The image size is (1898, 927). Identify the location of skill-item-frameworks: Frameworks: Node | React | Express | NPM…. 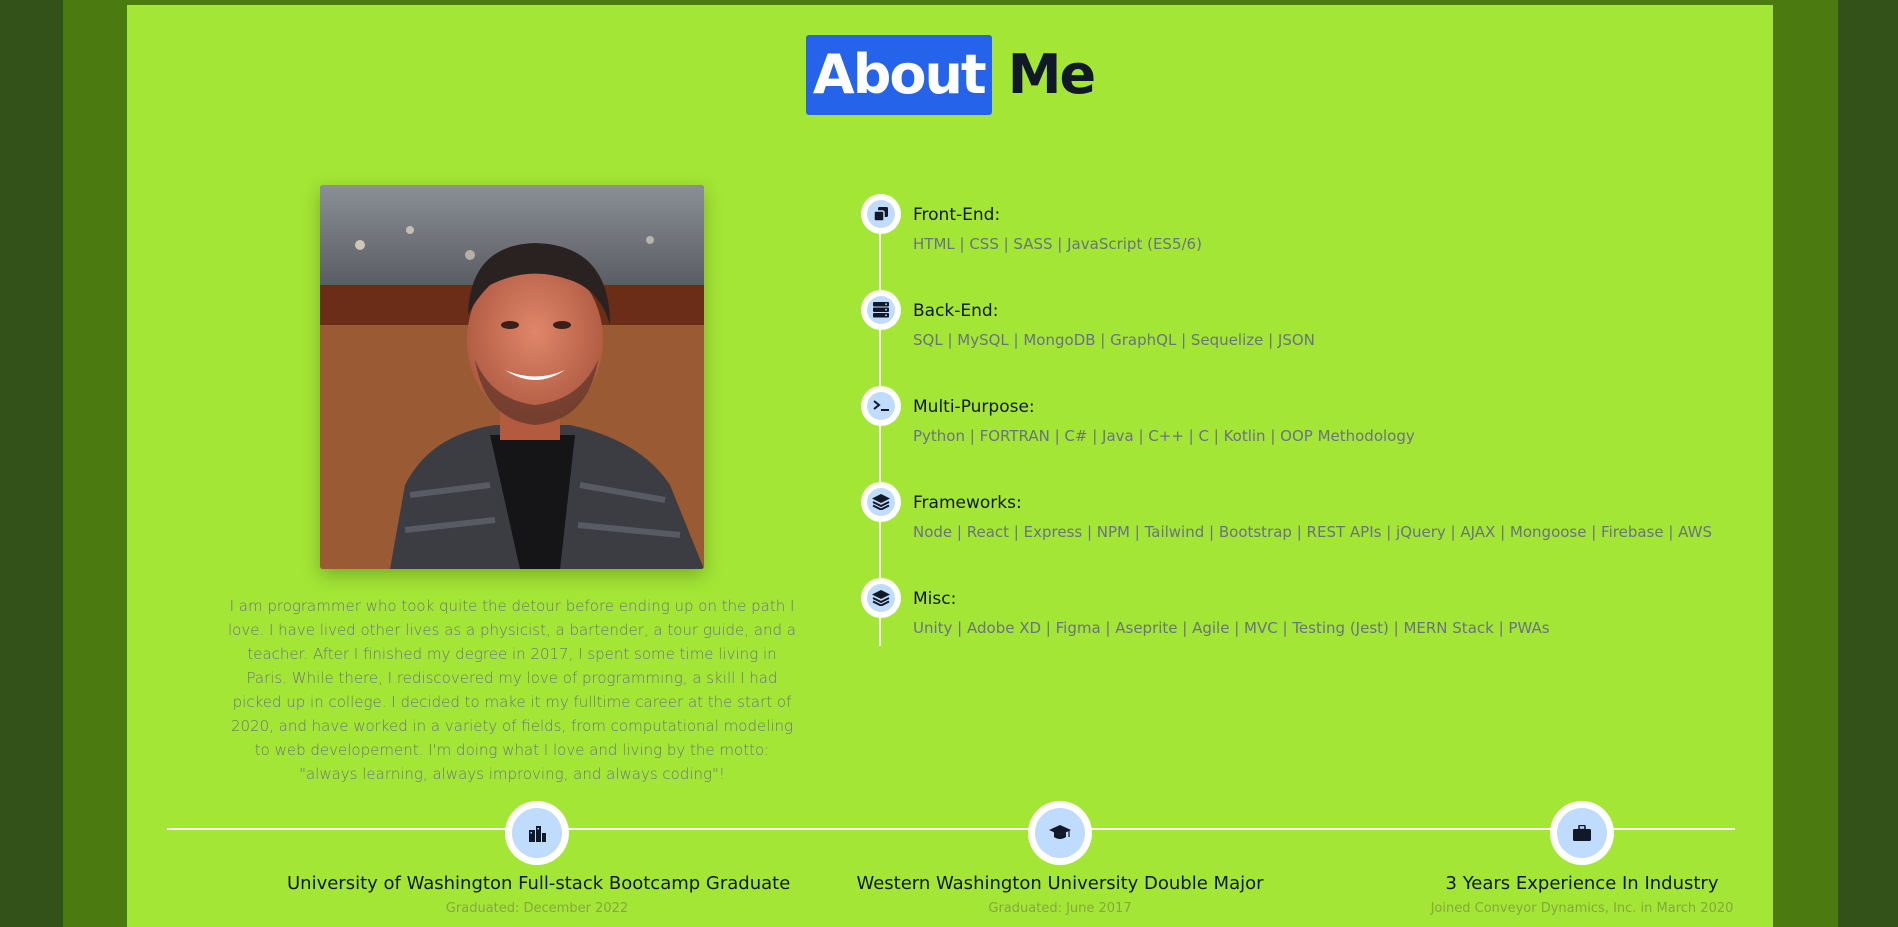
(1301, 522).